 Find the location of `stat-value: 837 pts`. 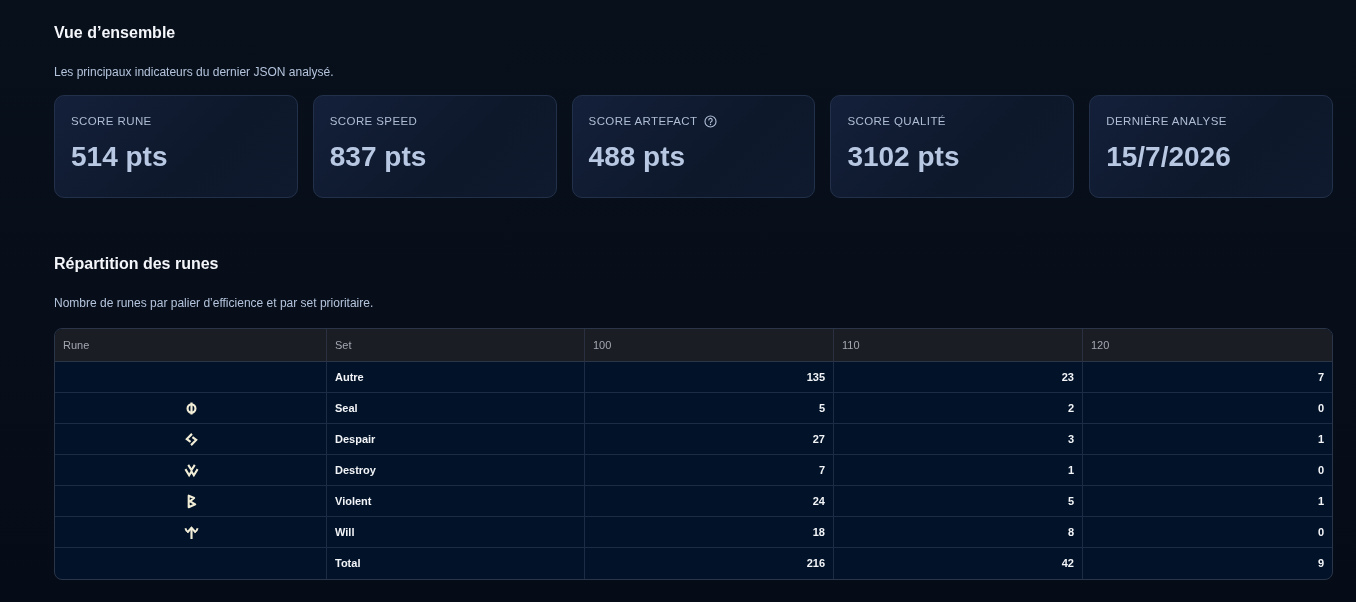

stat-value: 837 pts is located at coordinates (378, 157).